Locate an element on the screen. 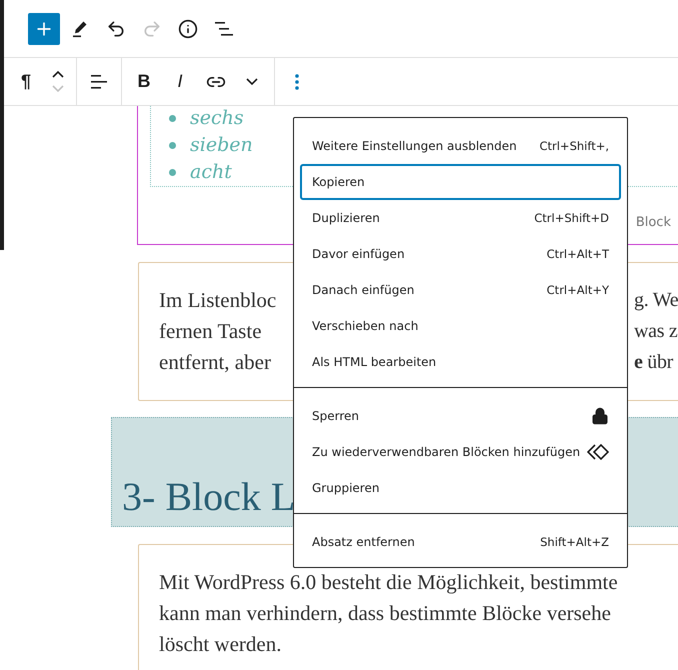 The width and height of the screenshot is (678, 670). paragraph-text: Im Listenbloc is located at coordinates (217, 300).